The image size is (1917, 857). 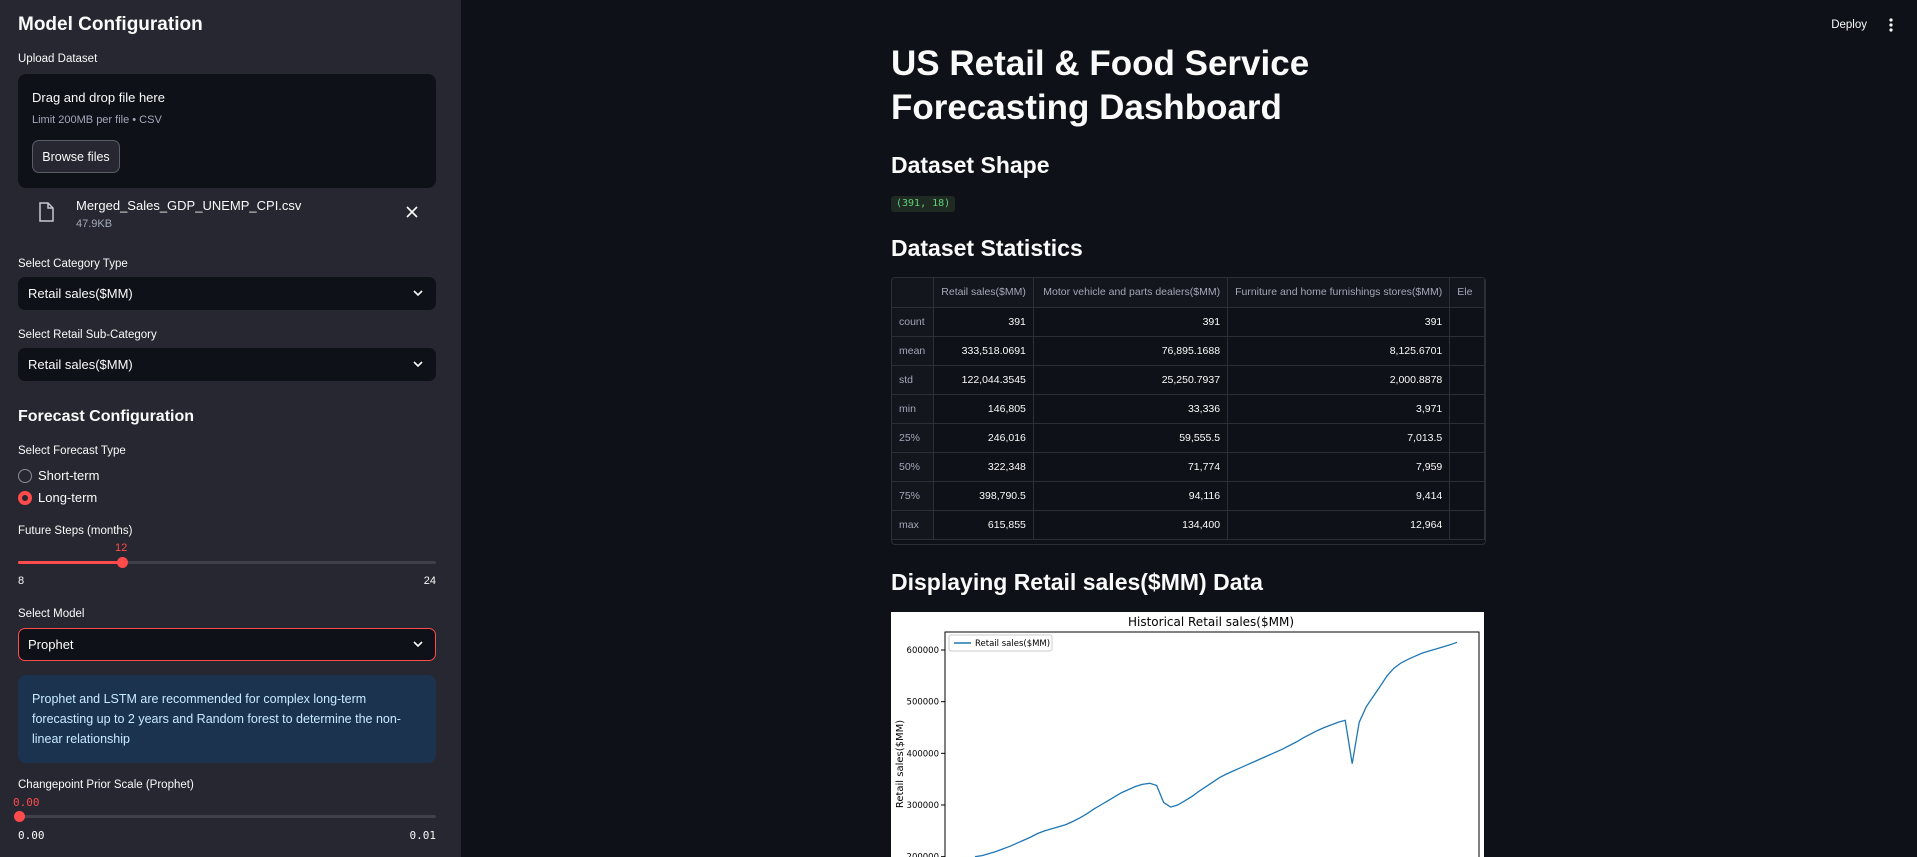 I want to click on chart-y-tick-label: 200000, so click(x=923, y=855).